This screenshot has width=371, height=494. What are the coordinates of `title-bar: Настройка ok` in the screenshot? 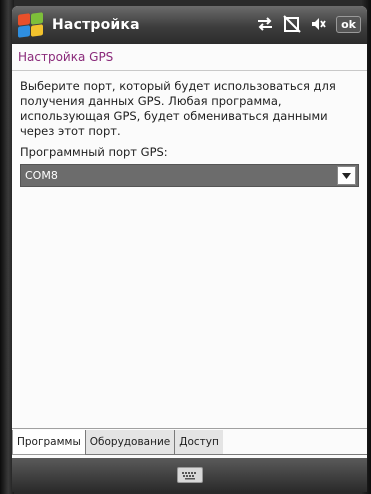 It's located at (189, 25).